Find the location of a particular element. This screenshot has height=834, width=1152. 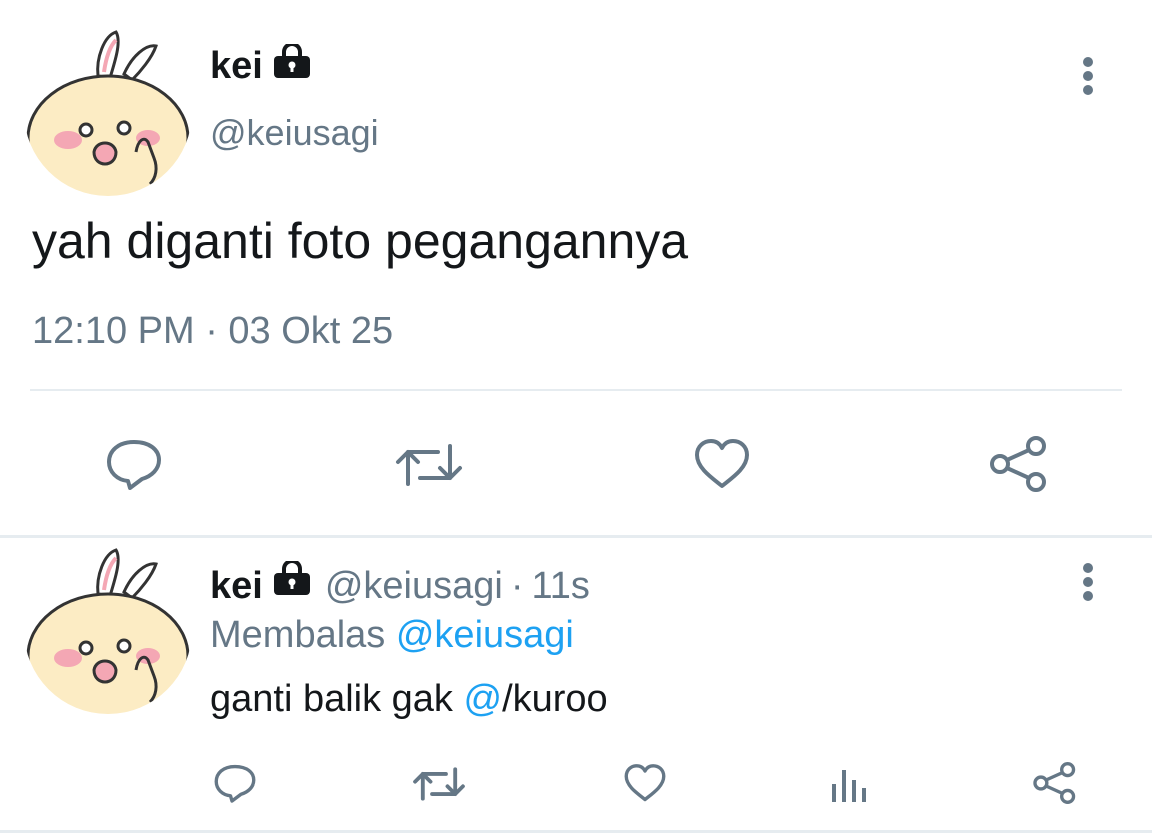

display-name: kei is located at coordinates (236, 66).